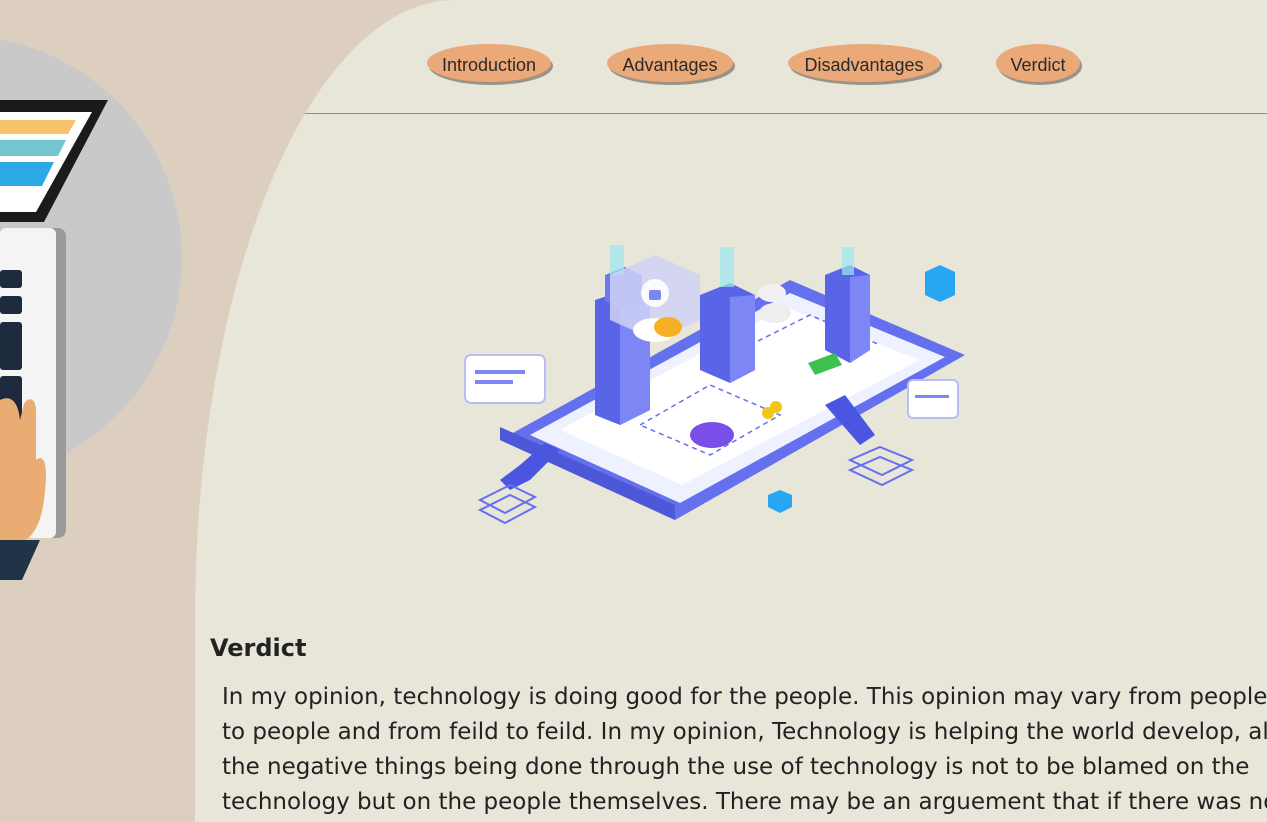 The height and width of the screenshot is (822, 1267). Describe the element at coordinates (258, 648) in the screenshot. I see `section-title: Verdict` at that location.